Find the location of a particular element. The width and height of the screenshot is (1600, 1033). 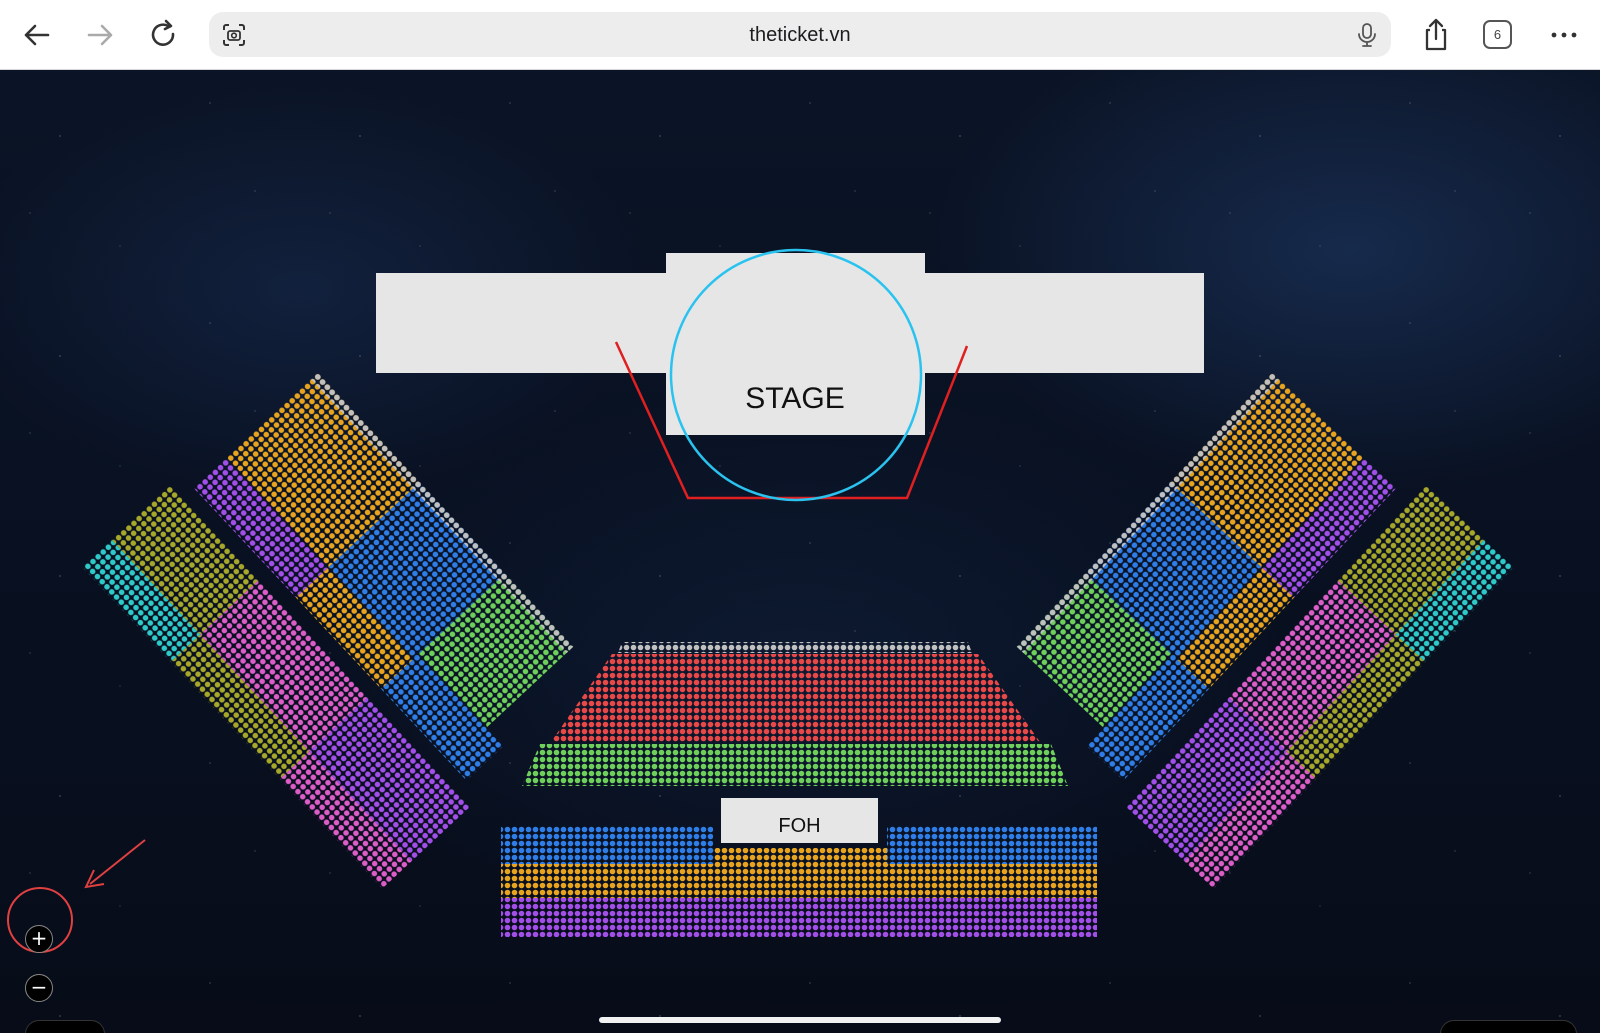

forward-arrow-icon is located at coordinates (100, 35).